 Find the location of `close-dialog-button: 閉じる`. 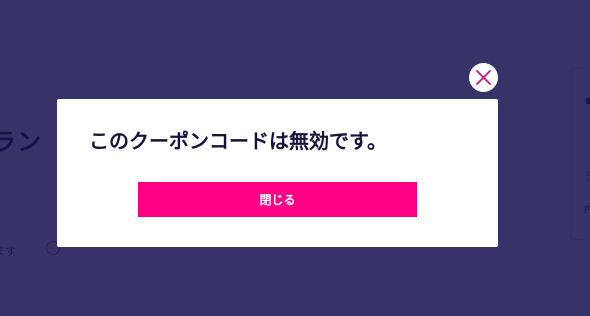

close-dialog-button: 閉じる is located at coordinates (277, 199).